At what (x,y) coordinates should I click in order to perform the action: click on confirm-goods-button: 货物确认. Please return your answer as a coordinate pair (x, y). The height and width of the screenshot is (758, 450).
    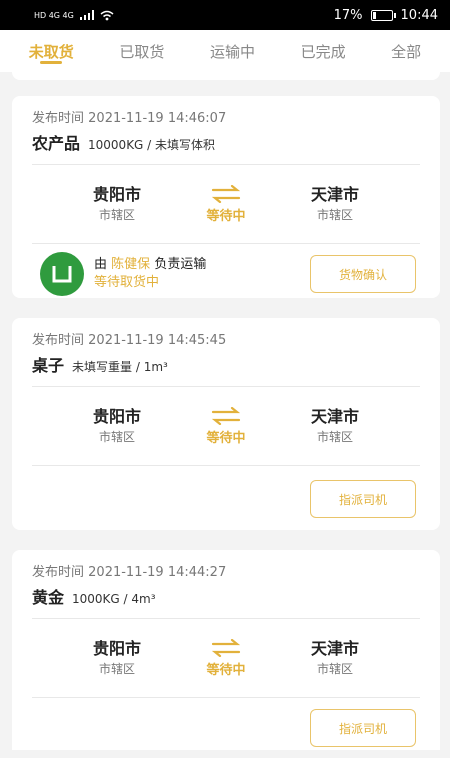
    Looking at the image, I should click on (363, 274).